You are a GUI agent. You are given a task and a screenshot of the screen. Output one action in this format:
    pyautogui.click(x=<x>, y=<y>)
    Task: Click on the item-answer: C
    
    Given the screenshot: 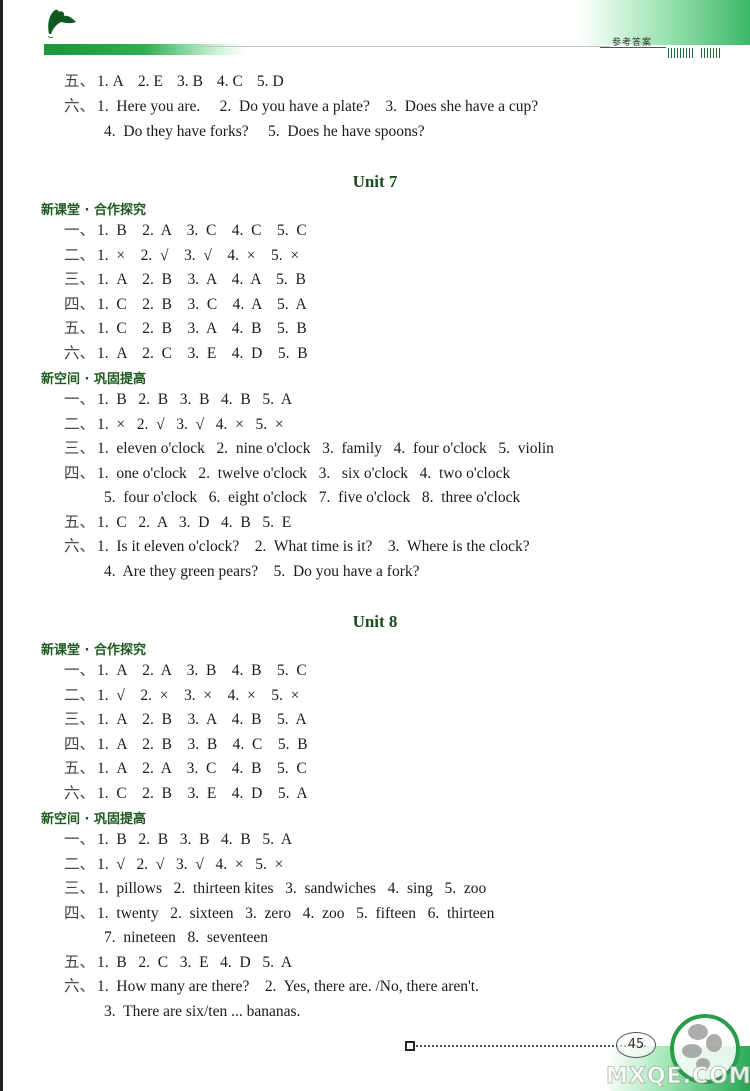 What is the action you would take?
    pyautogui.click(x=237, y=81)
    